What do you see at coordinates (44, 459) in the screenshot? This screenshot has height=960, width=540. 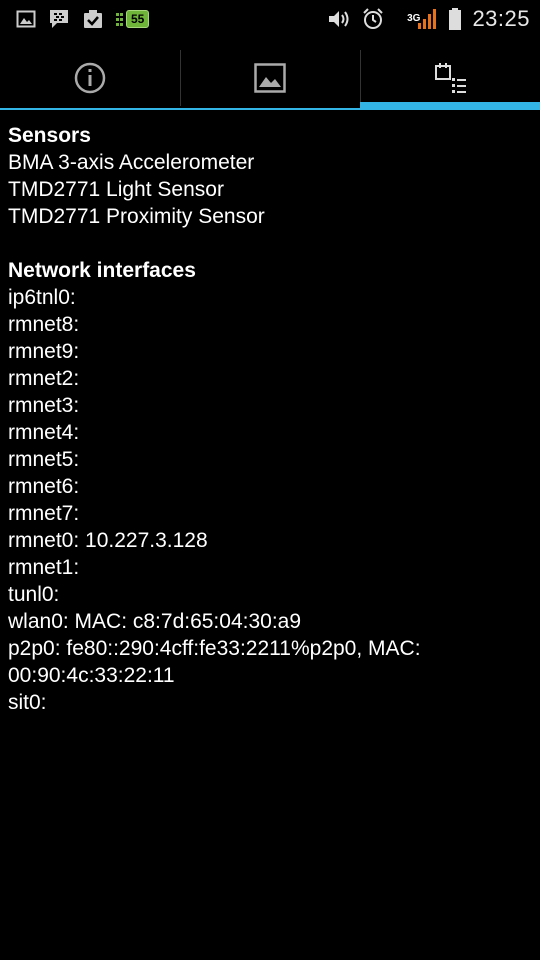 I see `network-interface-item: rmnet5:` at bounding box center [44, 459].